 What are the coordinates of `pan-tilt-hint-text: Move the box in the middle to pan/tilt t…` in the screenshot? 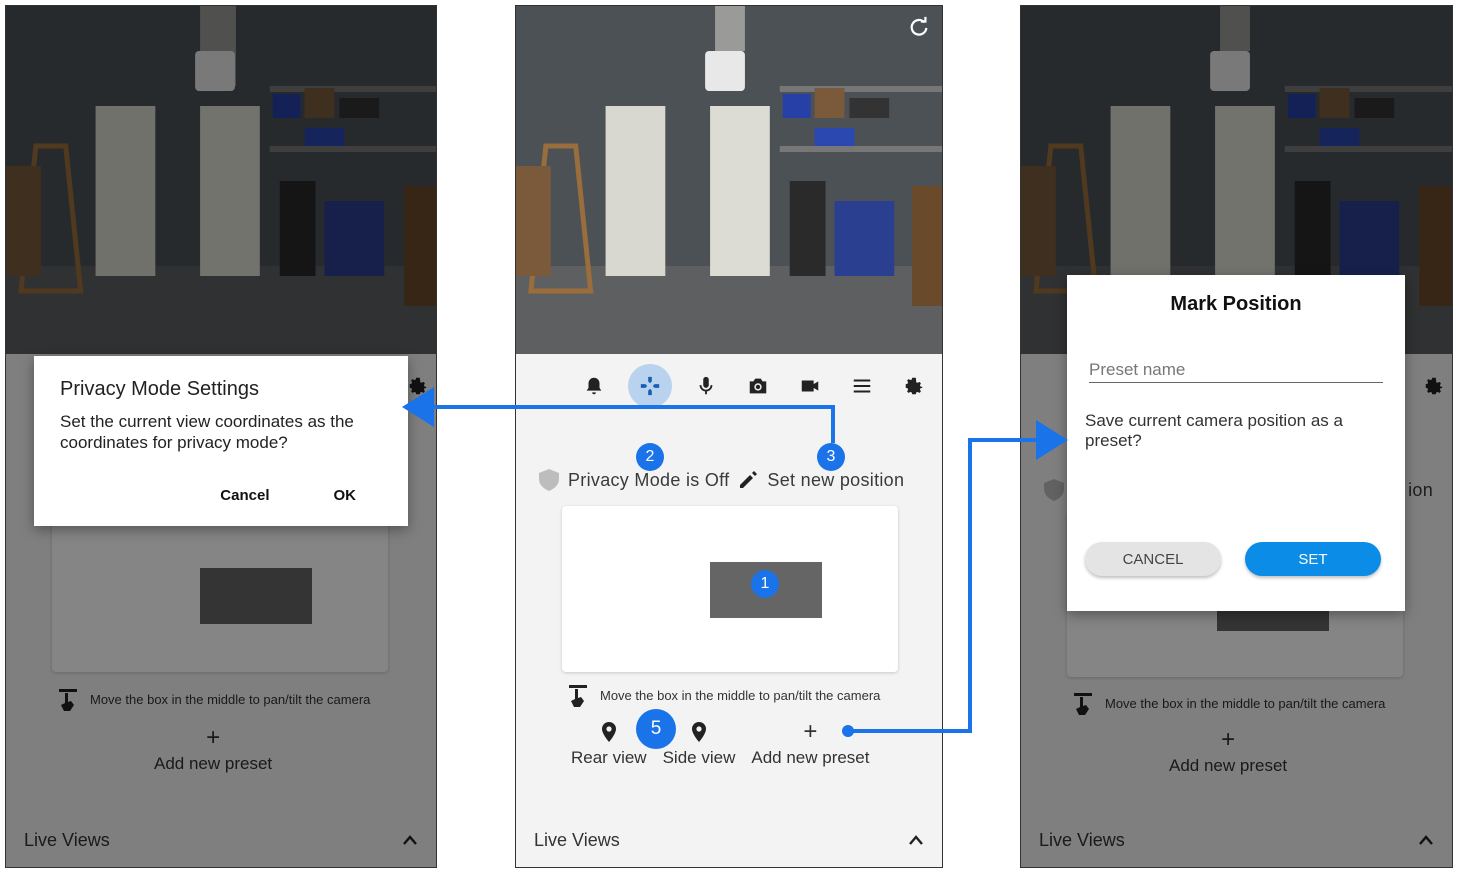 It's located at (740, 695).